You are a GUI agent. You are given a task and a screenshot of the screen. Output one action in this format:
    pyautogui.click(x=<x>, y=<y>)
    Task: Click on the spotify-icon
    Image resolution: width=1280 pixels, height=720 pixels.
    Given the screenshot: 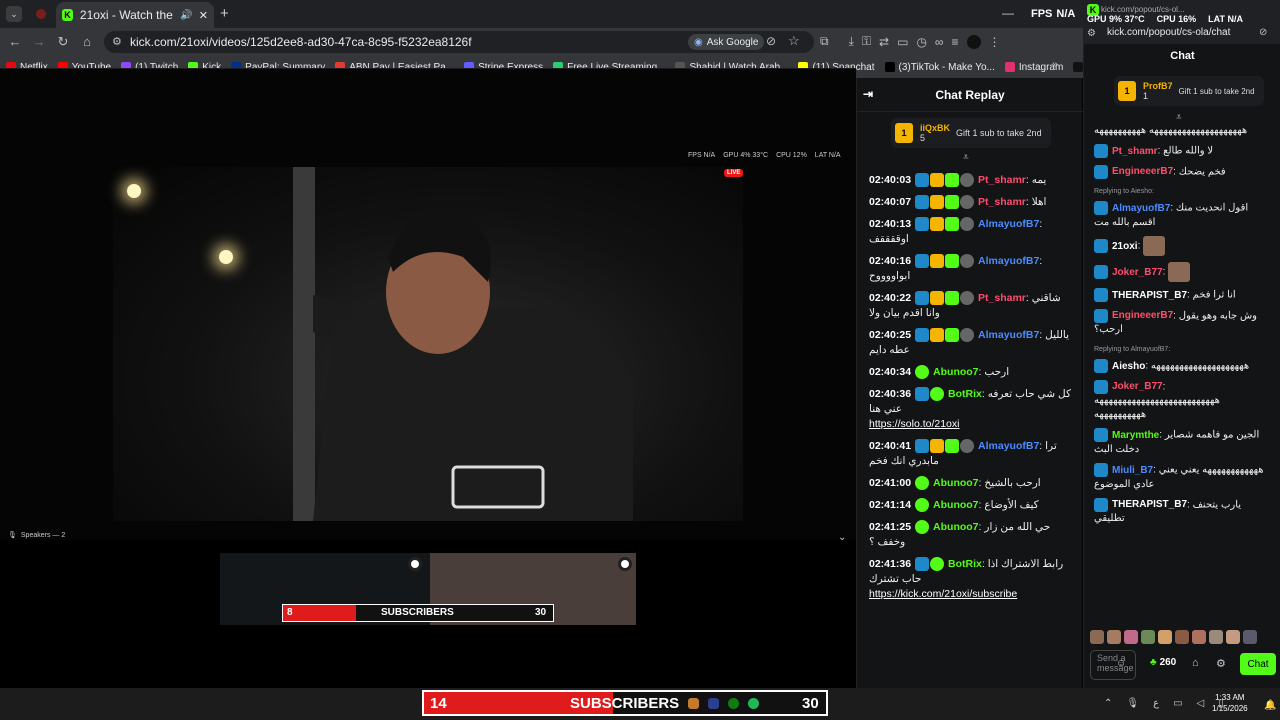 What is the action you would take?
    pyautogui.click(x=753, y=703)
    